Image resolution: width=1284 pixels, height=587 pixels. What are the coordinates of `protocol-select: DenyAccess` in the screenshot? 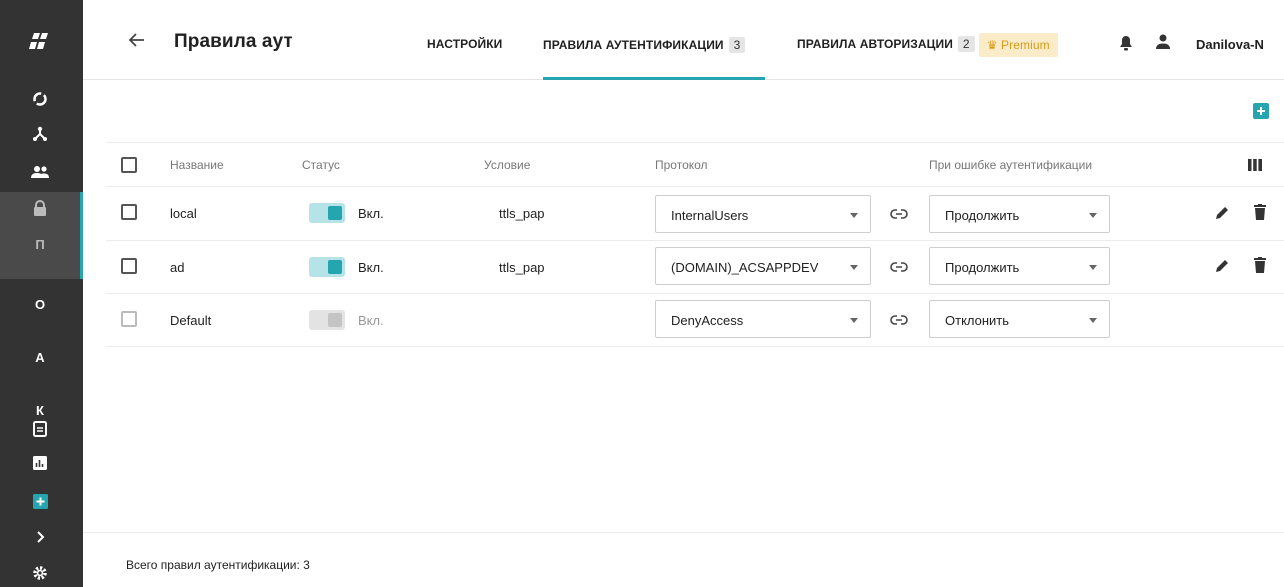 It's located at (763, 319).